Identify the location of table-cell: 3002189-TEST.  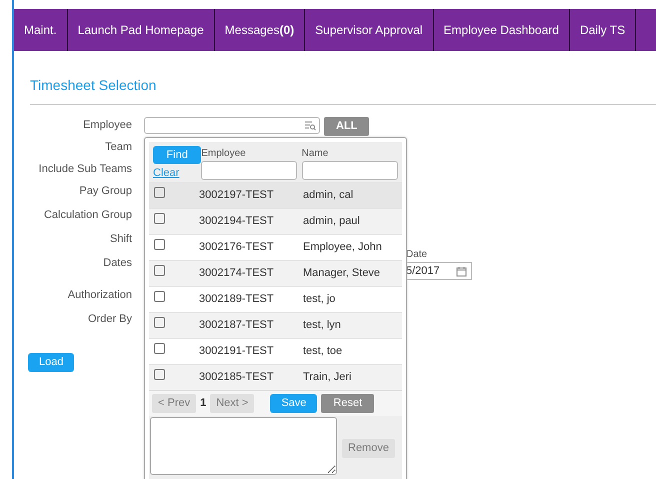
(236, 299).